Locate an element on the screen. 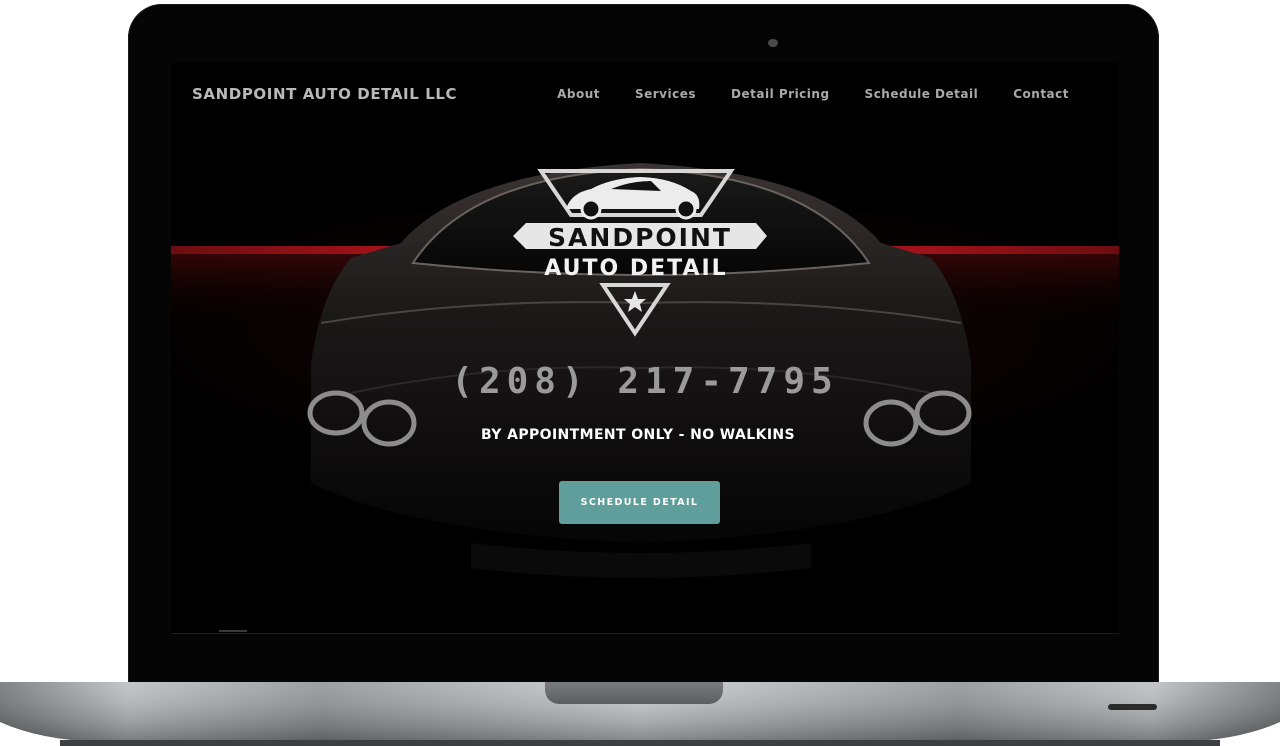 This screenshot has width=1280, height=746. opening-notch is located at coordinates (634, 693).